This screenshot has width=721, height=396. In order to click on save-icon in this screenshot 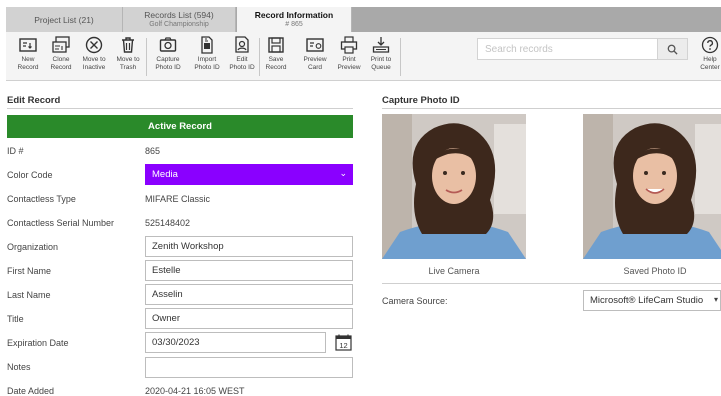, I will do `click(276, 45)`.